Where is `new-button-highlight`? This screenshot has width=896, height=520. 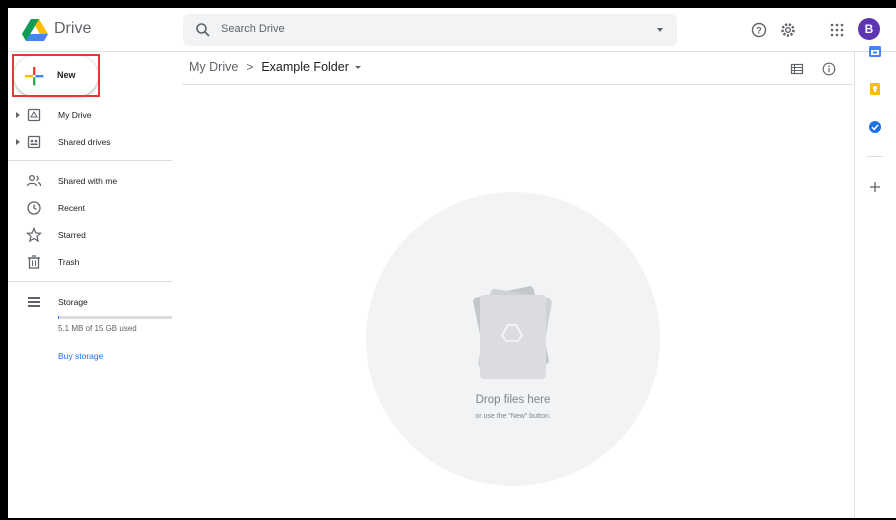 new-button-highlight is located at coordinates (56, 75).